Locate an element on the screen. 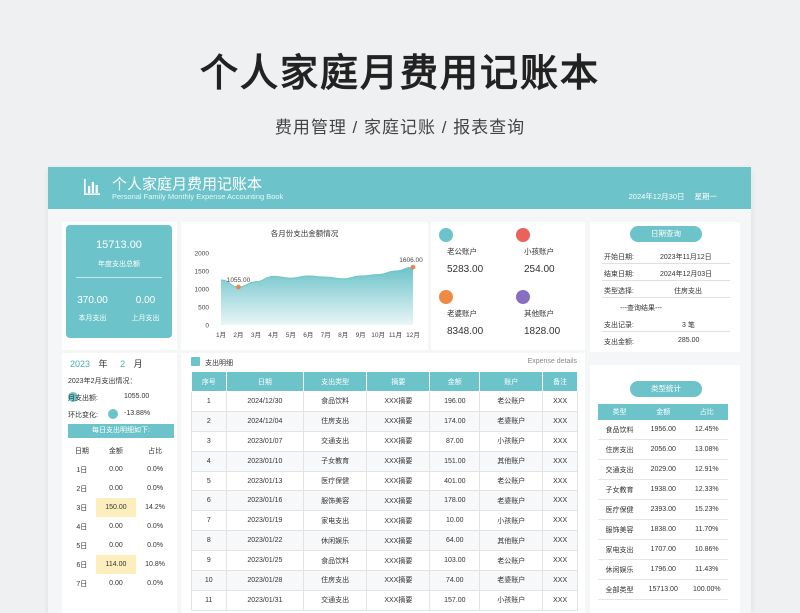  table-header-row: 日期 金额 占比 is located at coordinates (121, 450).